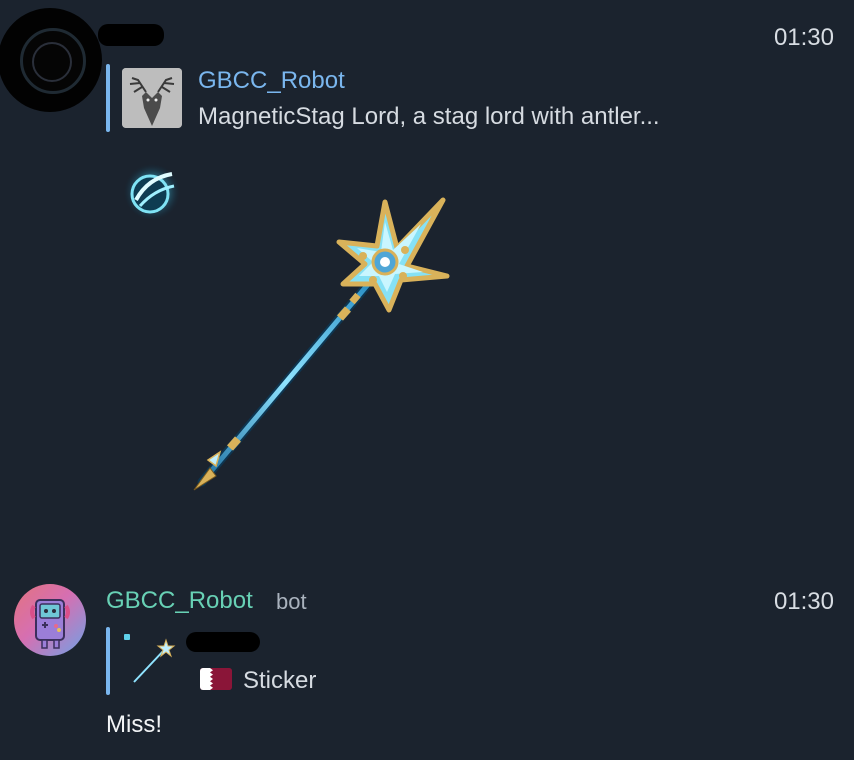  What do you see at coordinates (134, 724) in the screenshot?
I see `message-text: Miss!` at bounding box center [134, 724].